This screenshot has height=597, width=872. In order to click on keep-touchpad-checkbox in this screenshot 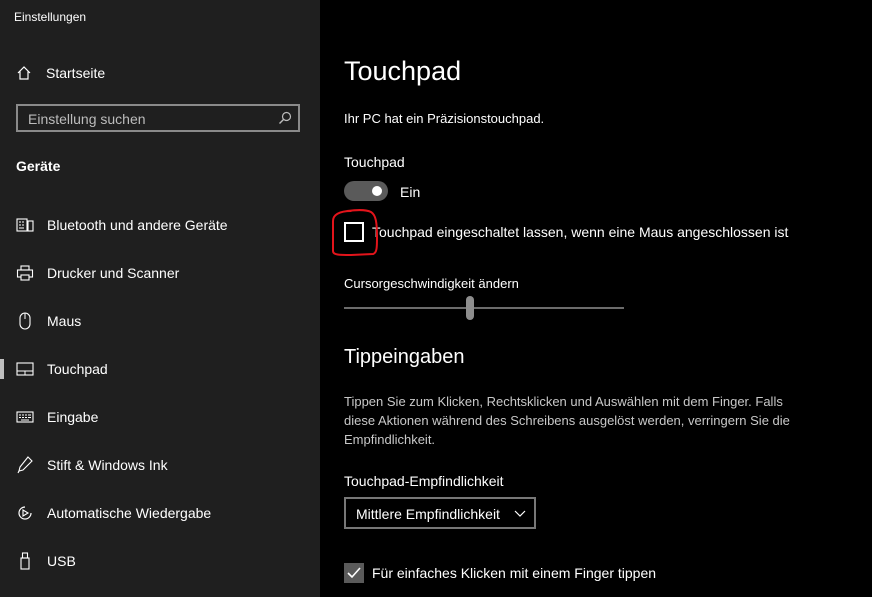, I will do `click(354, 232)`.